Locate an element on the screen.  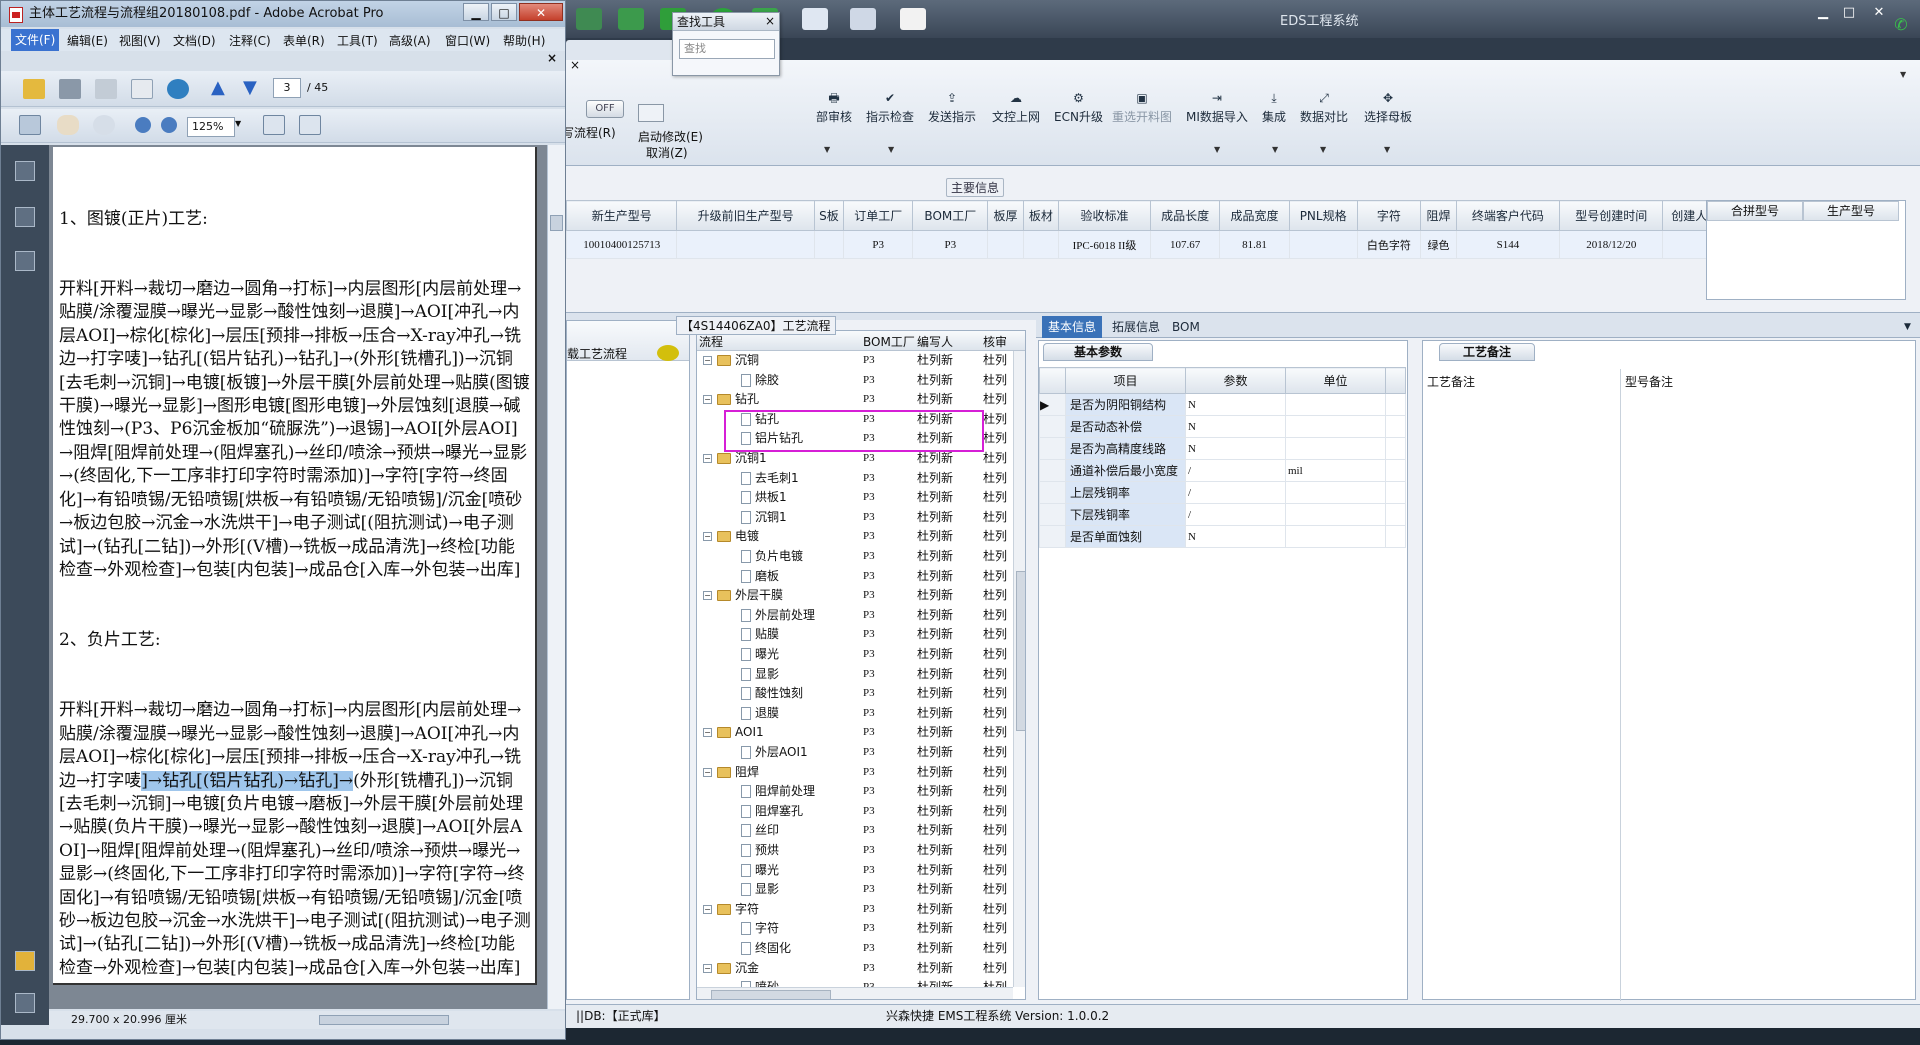
table-row: ▶ 是否为阴阳铜结构 N is located at coordinates (1222, 404).